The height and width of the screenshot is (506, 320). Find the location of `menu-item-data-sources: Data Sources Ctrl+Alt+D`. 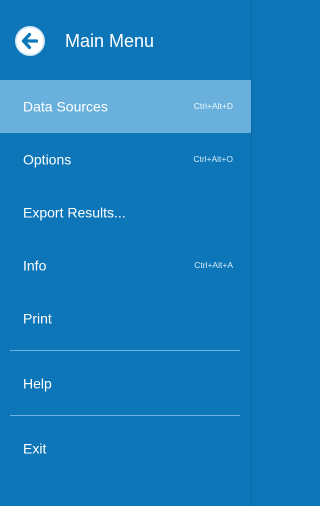

menu-item-data-sources: Data Sources Ctrl+Alt+D is located at coordinates (125, 106).